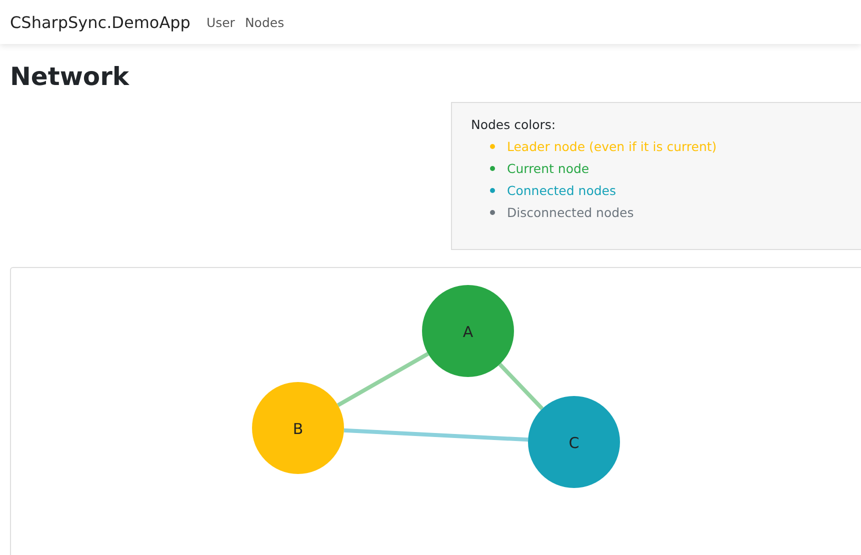  I want to click on nav-link: Nodes, so click(264, 22).